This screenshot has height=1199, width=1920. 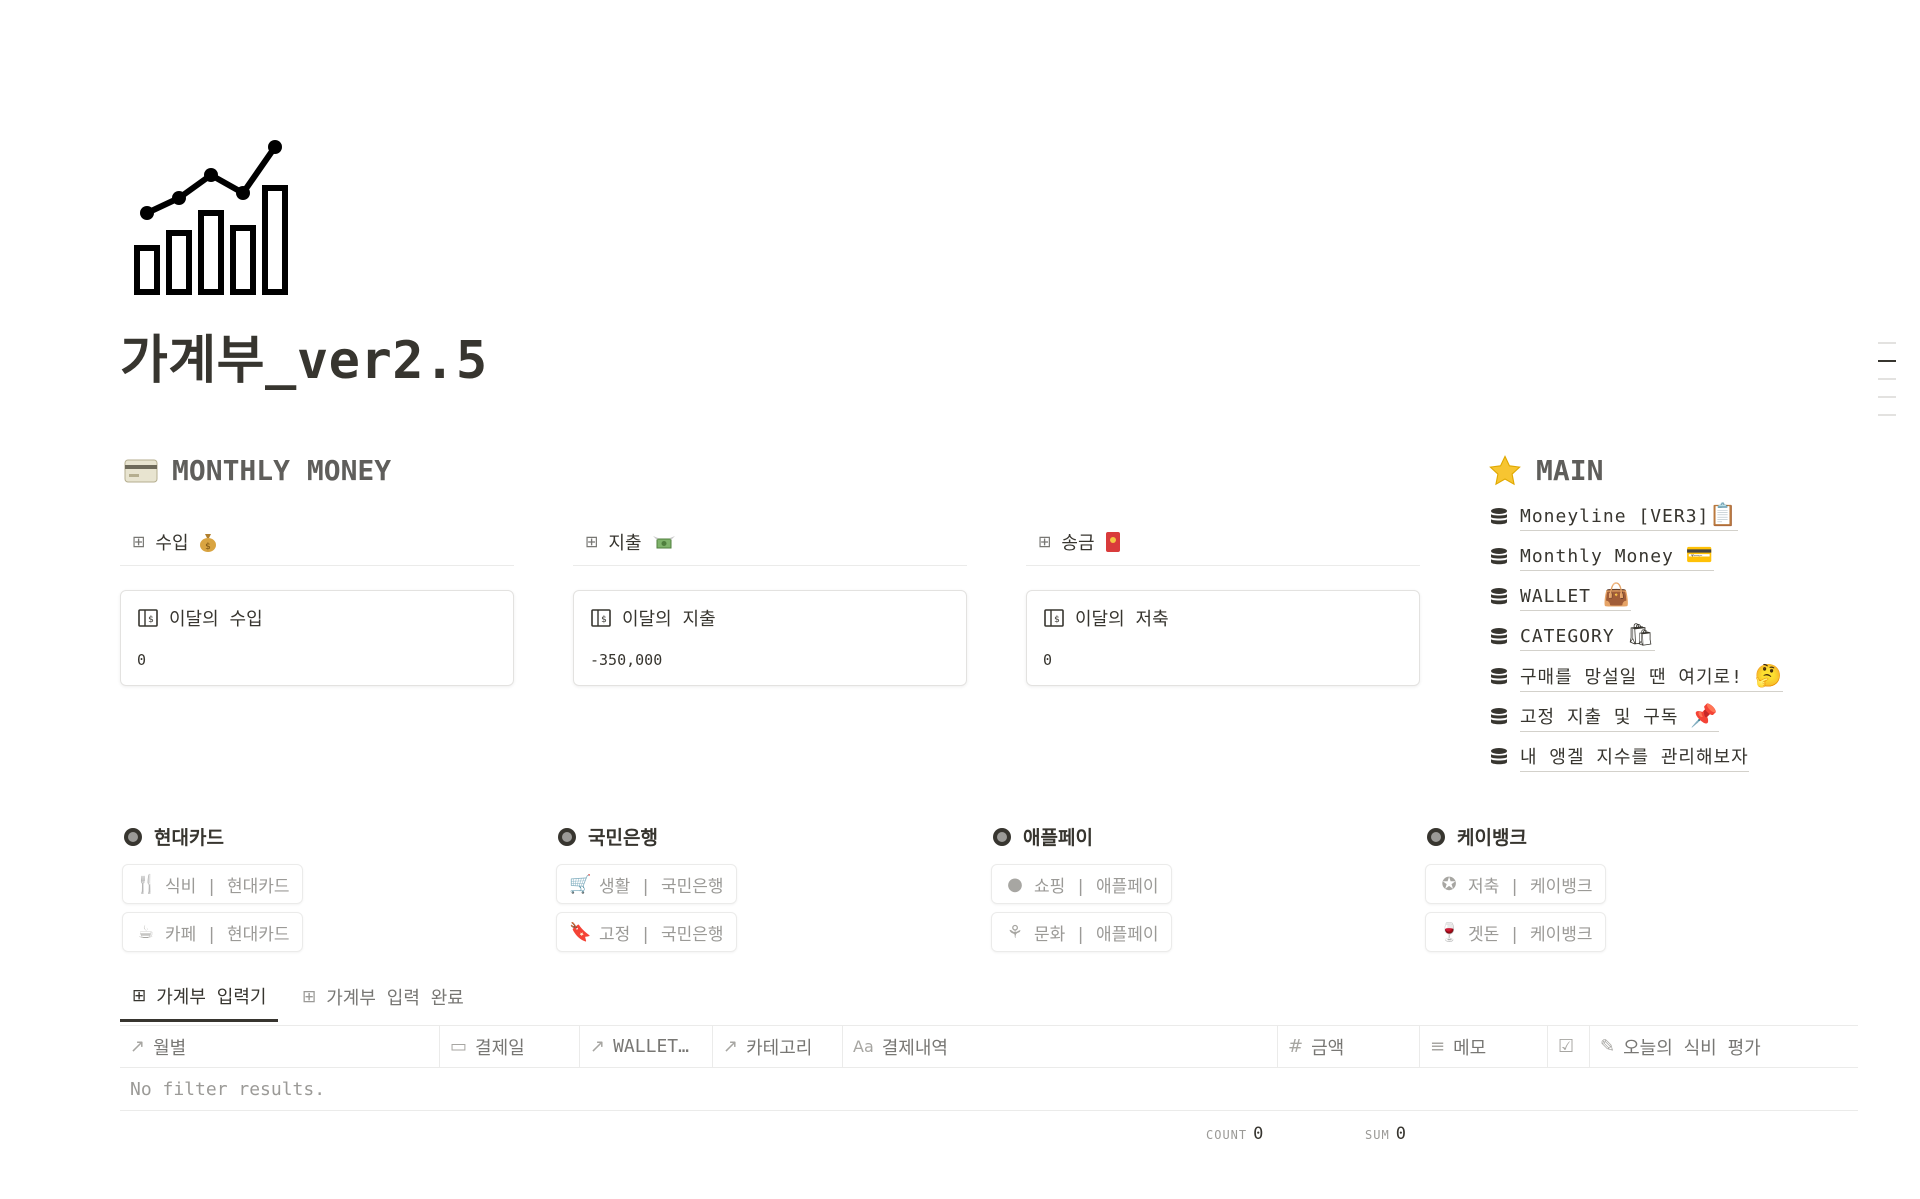 I want to click on sum-label: SUM, so click(x=1377, y=1135).